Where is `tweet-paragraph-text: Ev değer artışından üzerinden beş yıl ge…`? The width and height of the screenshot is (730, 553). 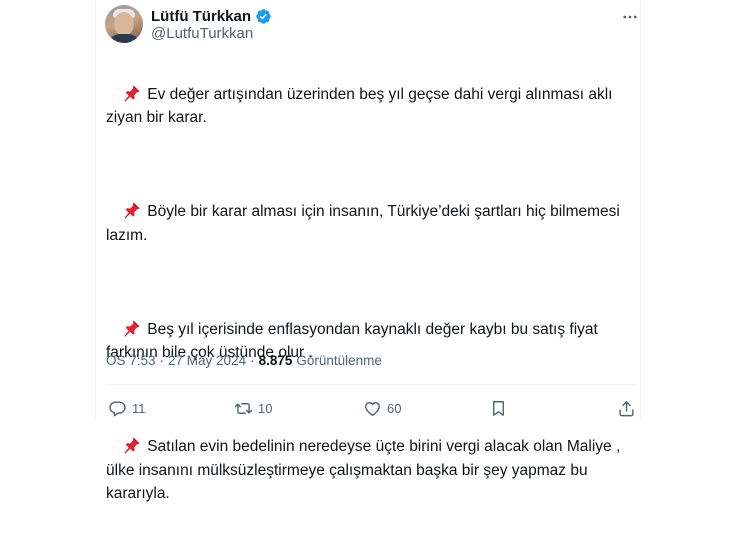
tweet-paragraph-text: Ev değer artışından üzerinden beş yıl ge… is located at coordinates (359, 106).